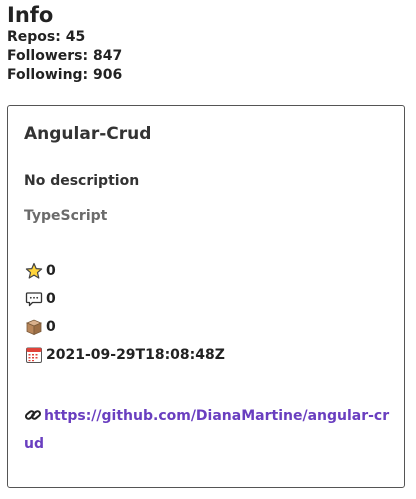 The image size is (416, 499). I want to click on link-icon, so click(33, 413).